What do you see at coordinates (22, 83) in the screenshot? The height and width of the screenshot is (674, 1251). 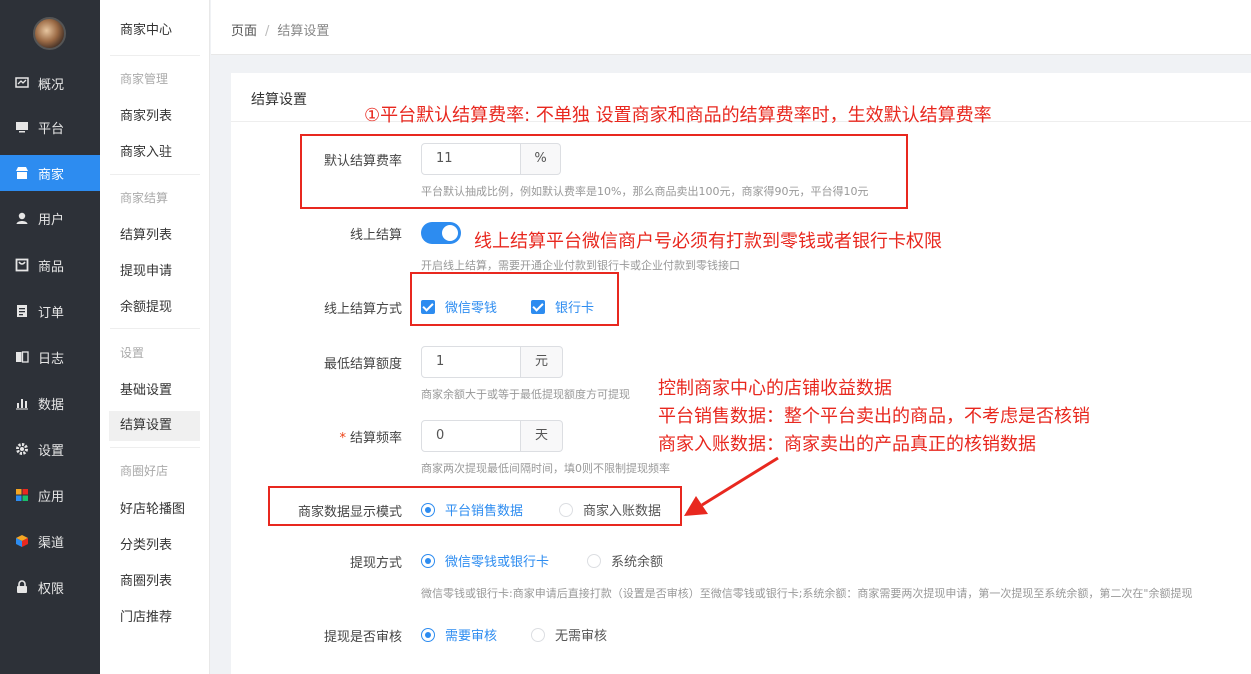 I see `chart-icon` at bounding box center [22, 83].